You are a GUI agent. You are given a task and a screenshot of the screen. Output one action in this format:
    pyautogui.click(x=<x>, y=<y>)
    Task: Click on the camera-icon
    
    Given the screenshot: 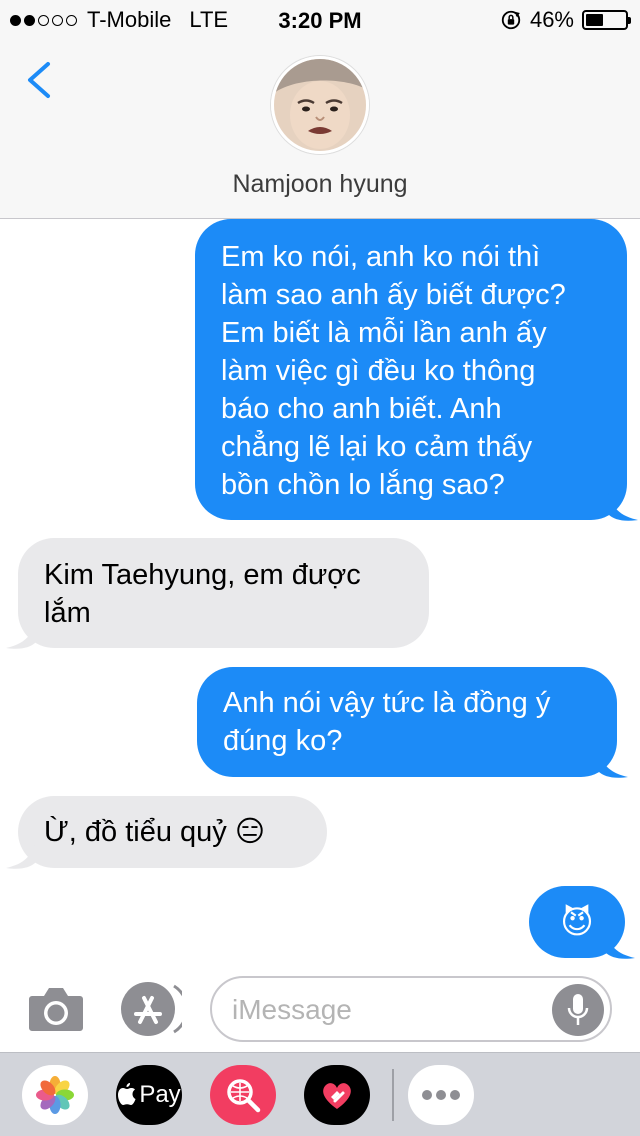 What is the action you would take?
    pyautogui.click(x=56, y=1009)
    